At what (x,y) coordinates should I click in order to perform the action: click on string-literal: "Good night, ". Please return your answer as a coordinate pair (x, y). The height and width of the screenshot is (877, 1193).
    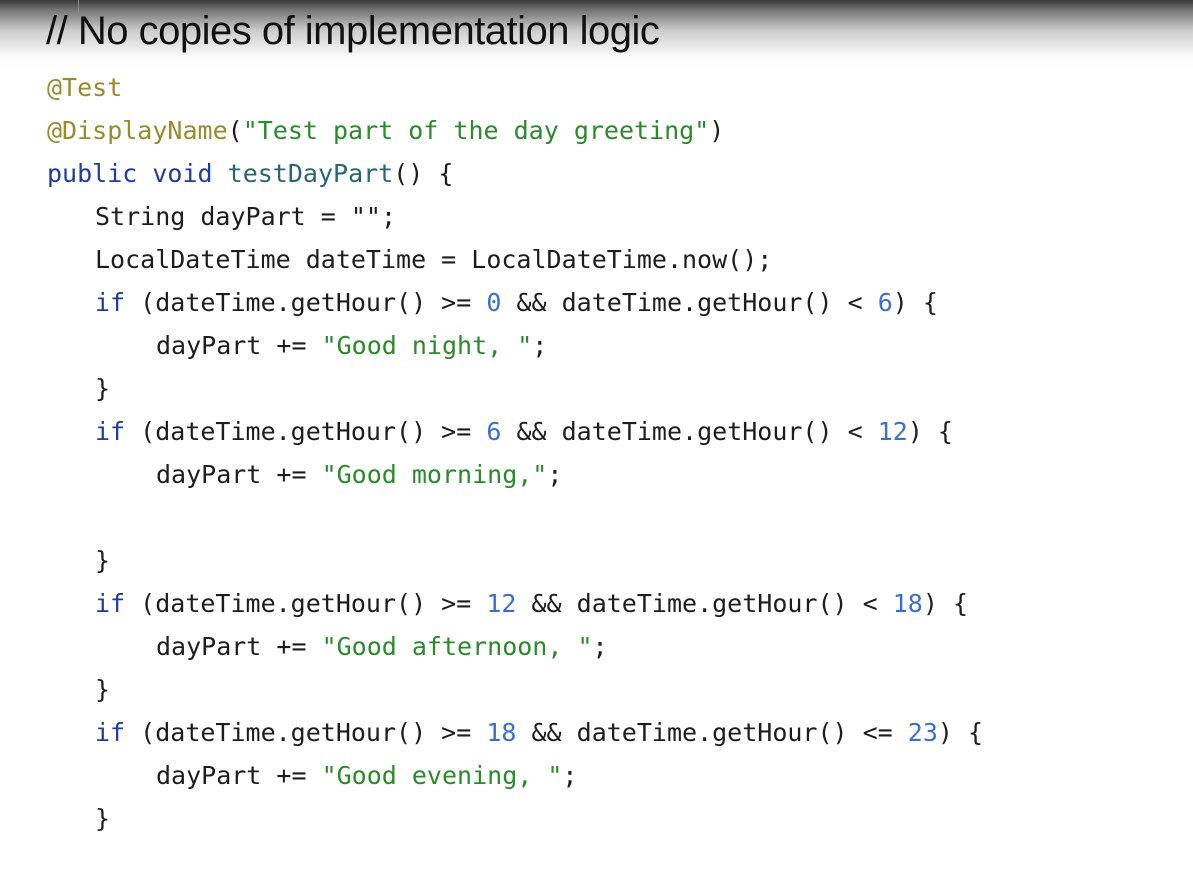
    Looking at the image, I should click on (427, 345).